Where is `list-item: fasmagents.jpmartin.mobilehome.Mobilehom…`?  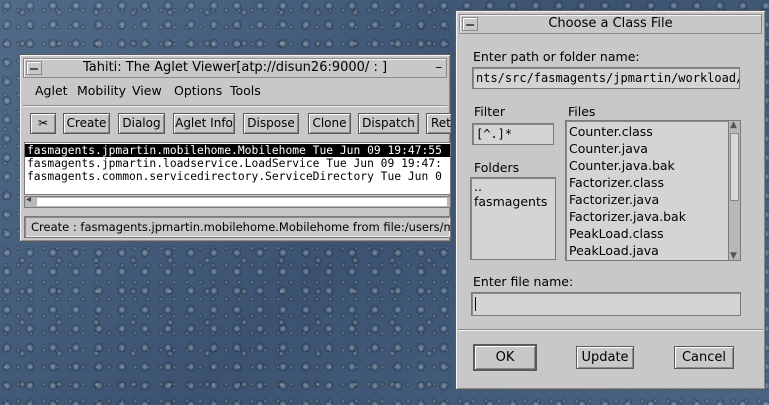 list-item: fasmagents.jpmartin.mobilehome.Mobilehom… is located at coordinates (237, 150).